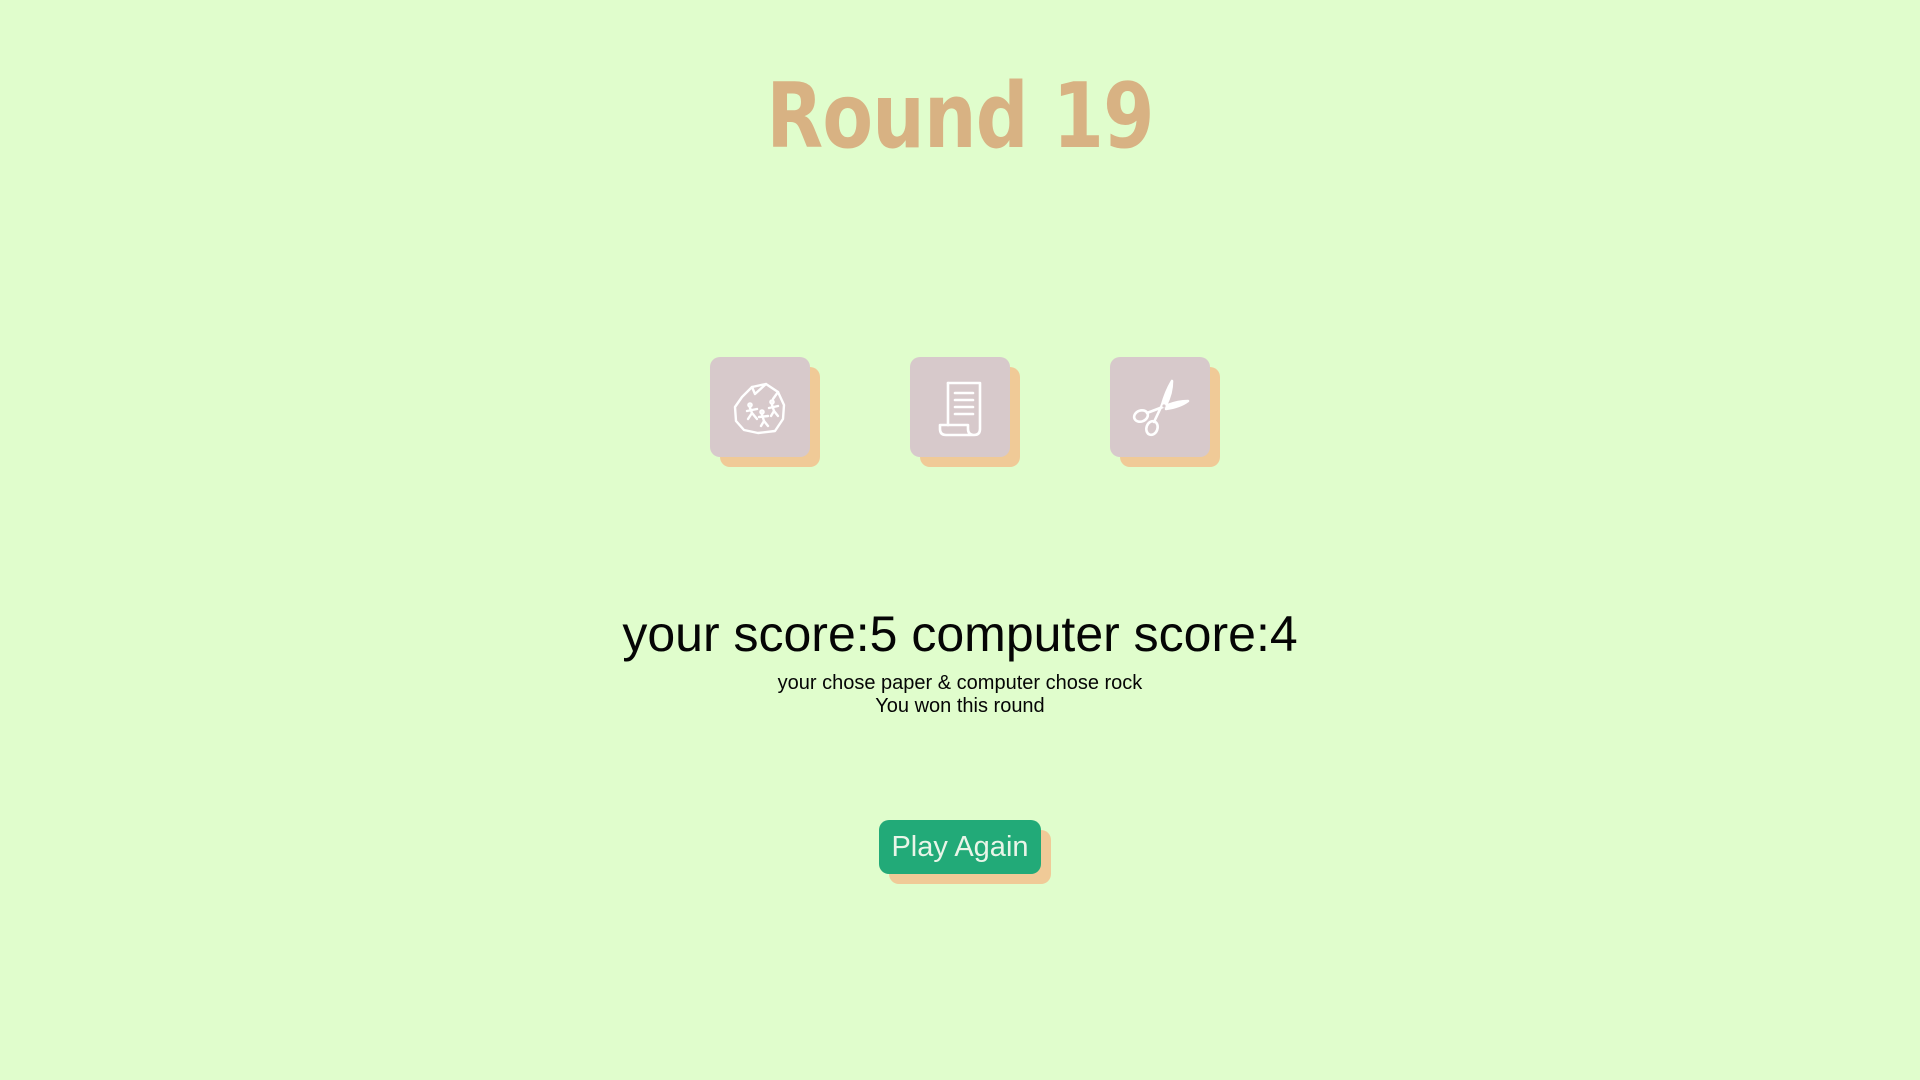 This screenshot has width=1920, height=1080. I want to click on paper-choice-button, so click(960, 407).